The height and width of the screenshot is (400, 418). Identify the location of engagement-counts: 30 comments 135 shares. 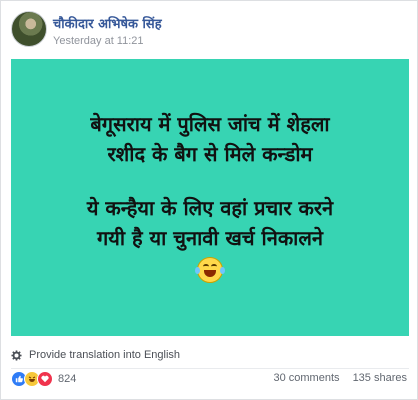
(340, 378).